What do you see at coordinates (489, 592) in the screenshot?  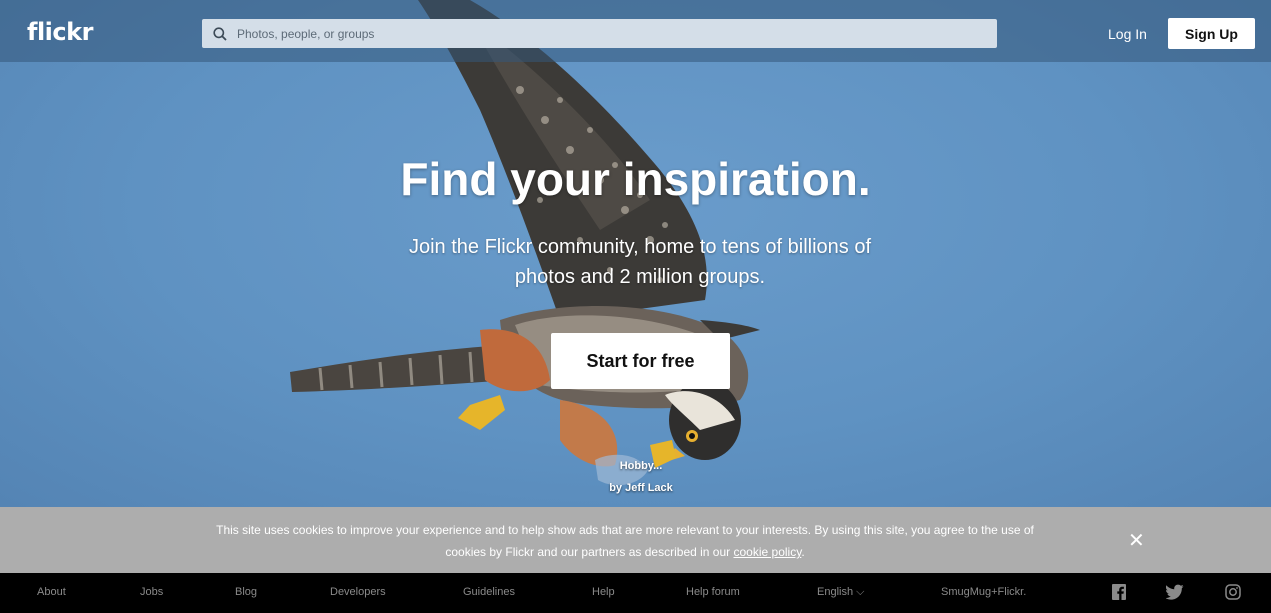 I see `footer-link-guidelines: Guidelines` at bounding box center [489, 592].